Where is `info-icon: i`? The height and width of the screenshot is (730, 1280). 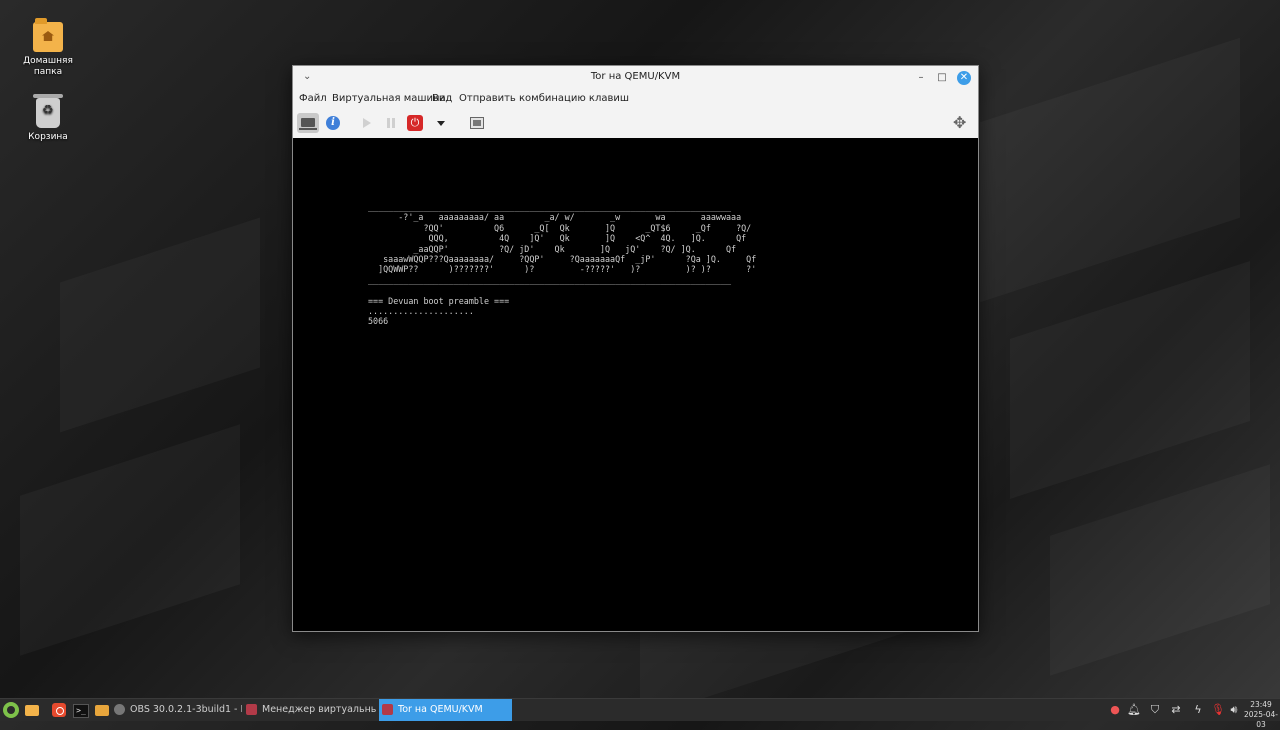
info-icon: i is located at coordinates (333, 123).